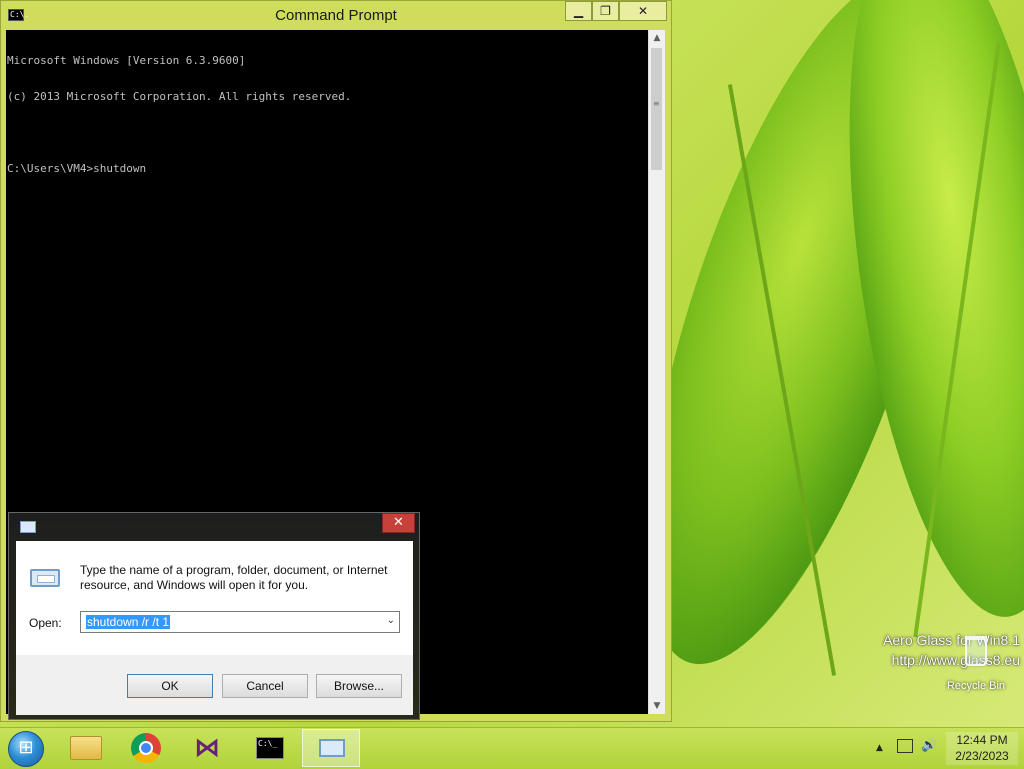  What do you see at coordinates (398, 523) in the screenshot?
I see `run-close-button: ✕` at bounding box center [398, 523].